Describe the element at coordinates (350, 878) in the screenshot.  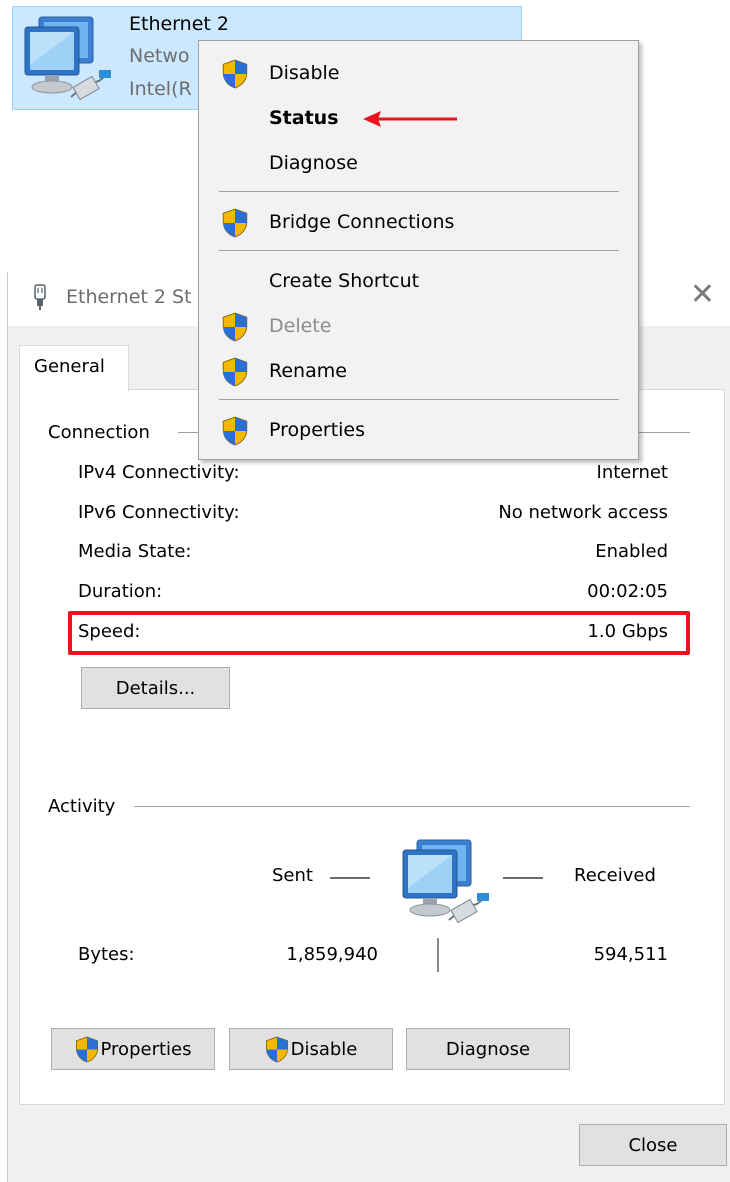
I see `sent-dash` at that location.